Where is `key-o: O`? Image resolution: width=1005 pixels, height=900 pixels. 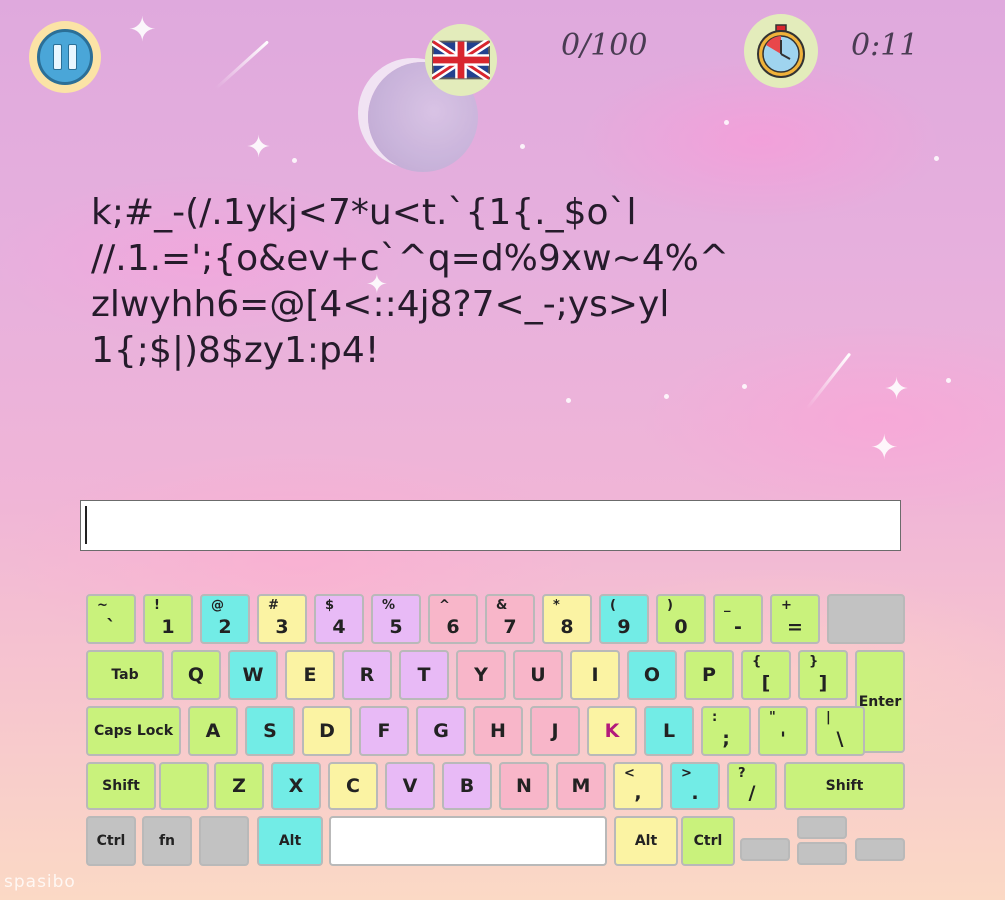
key-o: O is located at coordinates (652, 675).